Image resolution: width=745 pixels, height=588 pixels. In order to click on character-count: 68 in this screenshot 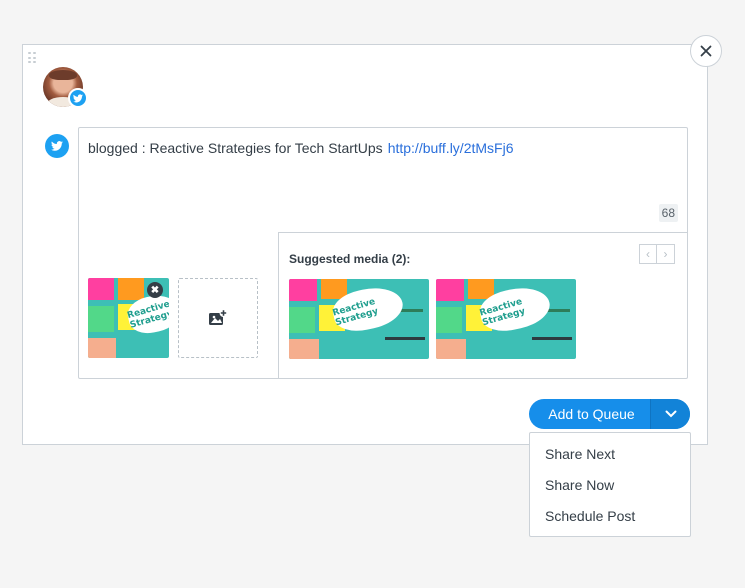, I will do `click(668, 213)`.